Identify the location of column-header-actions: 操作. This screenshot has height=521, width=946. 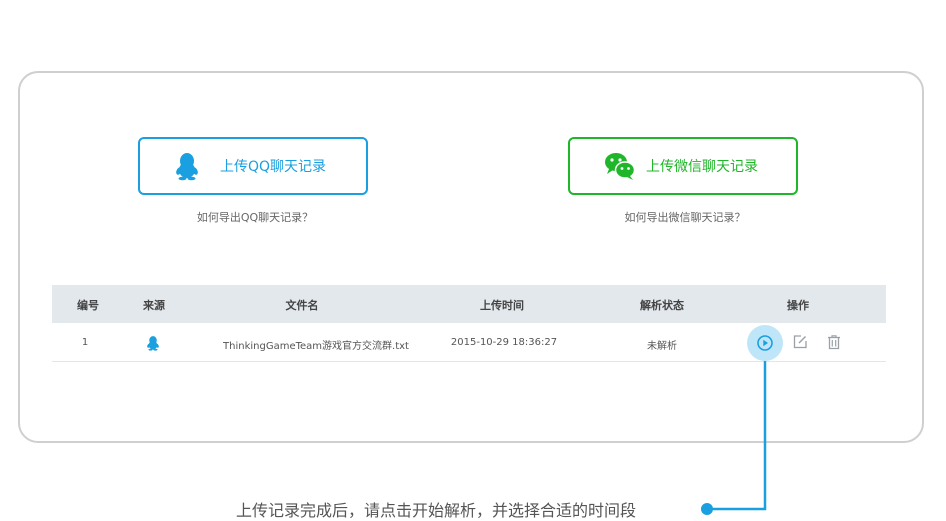
(798, 305).